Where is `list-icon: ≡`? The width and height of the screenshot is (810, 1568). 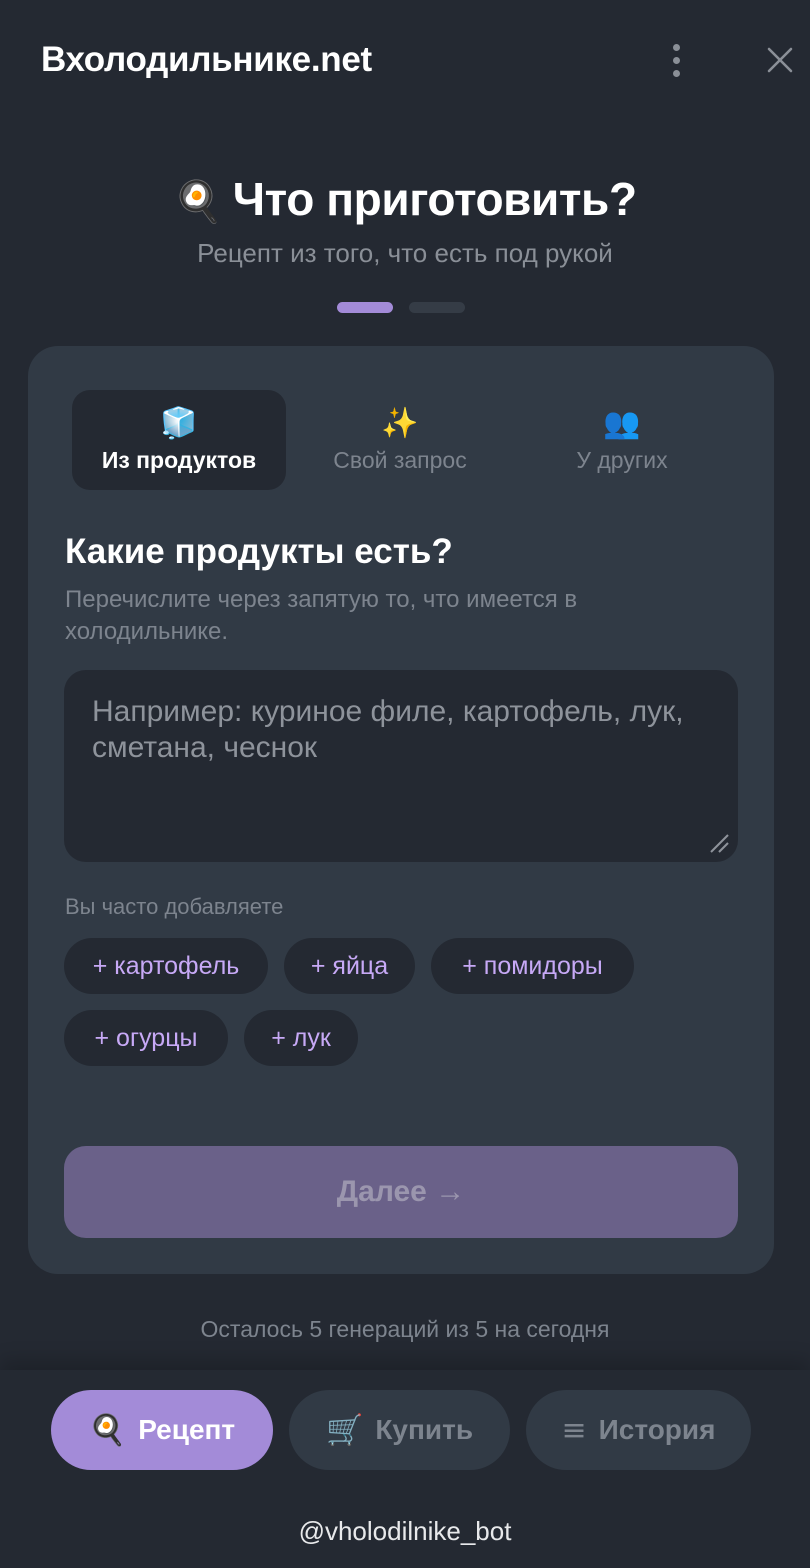 list-icon: ≡ is located at coordinates (574, 1430).